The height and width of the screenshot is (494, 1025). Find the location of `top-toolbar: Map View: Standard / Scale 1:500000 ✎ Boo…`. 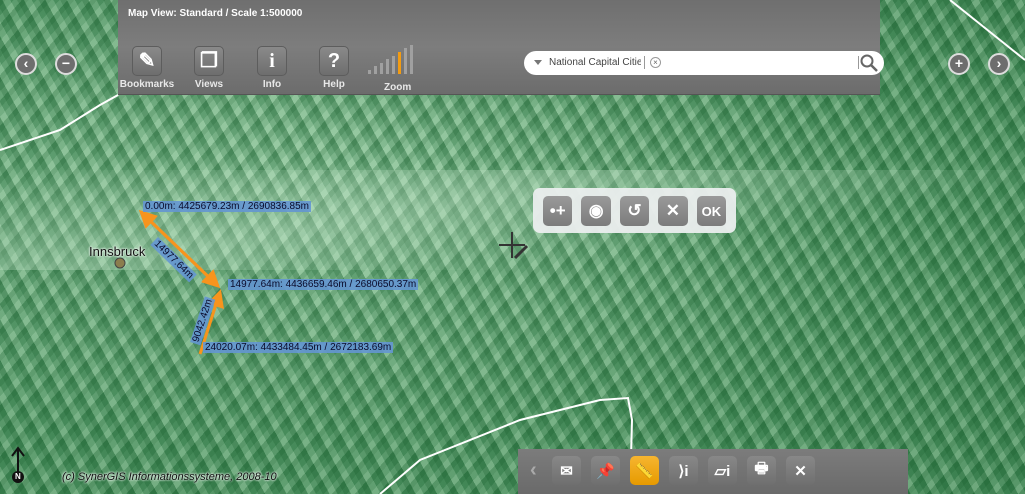

top-toolbar: Map View: Standard / Scale 1:500000 ✎ Boo… is located at coordinates (501, 47).